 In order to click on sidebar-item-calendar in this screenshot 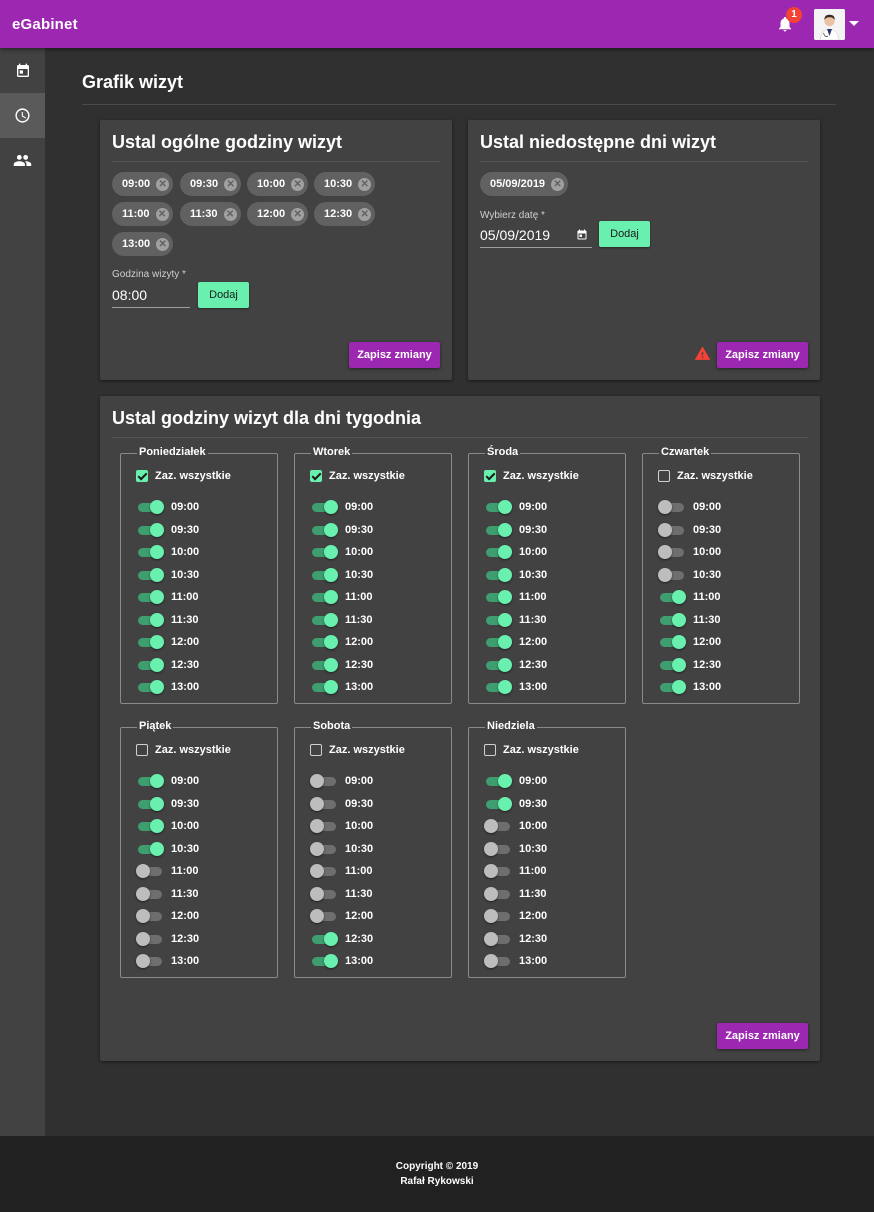, I will do `click(22, 70)`.